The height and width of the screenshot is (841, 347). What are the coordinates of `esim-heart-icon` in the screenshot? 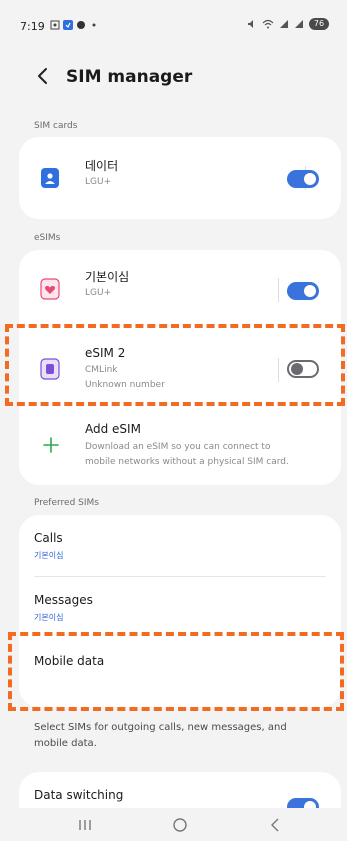 It's located at (50, 289).